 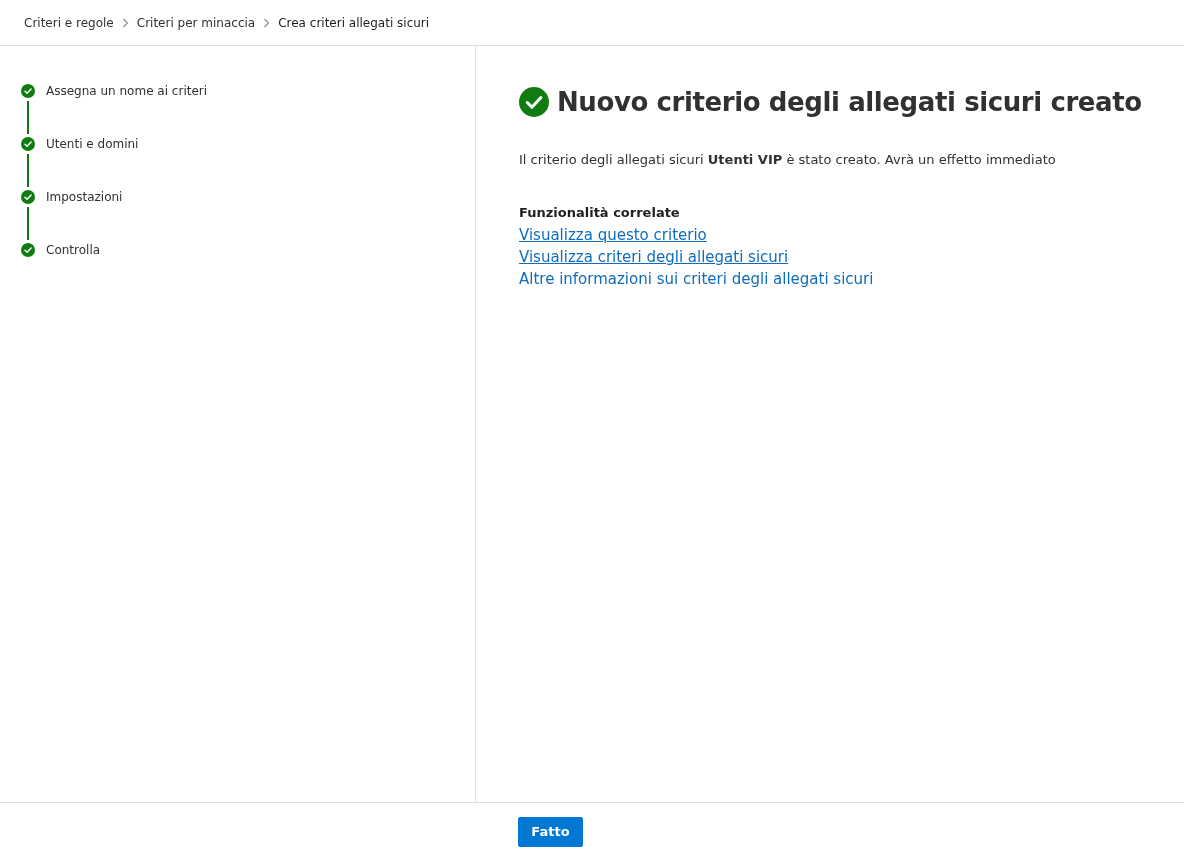 I want to click on section-heading: Funzionalità correlate, so click(x=599, y=212).